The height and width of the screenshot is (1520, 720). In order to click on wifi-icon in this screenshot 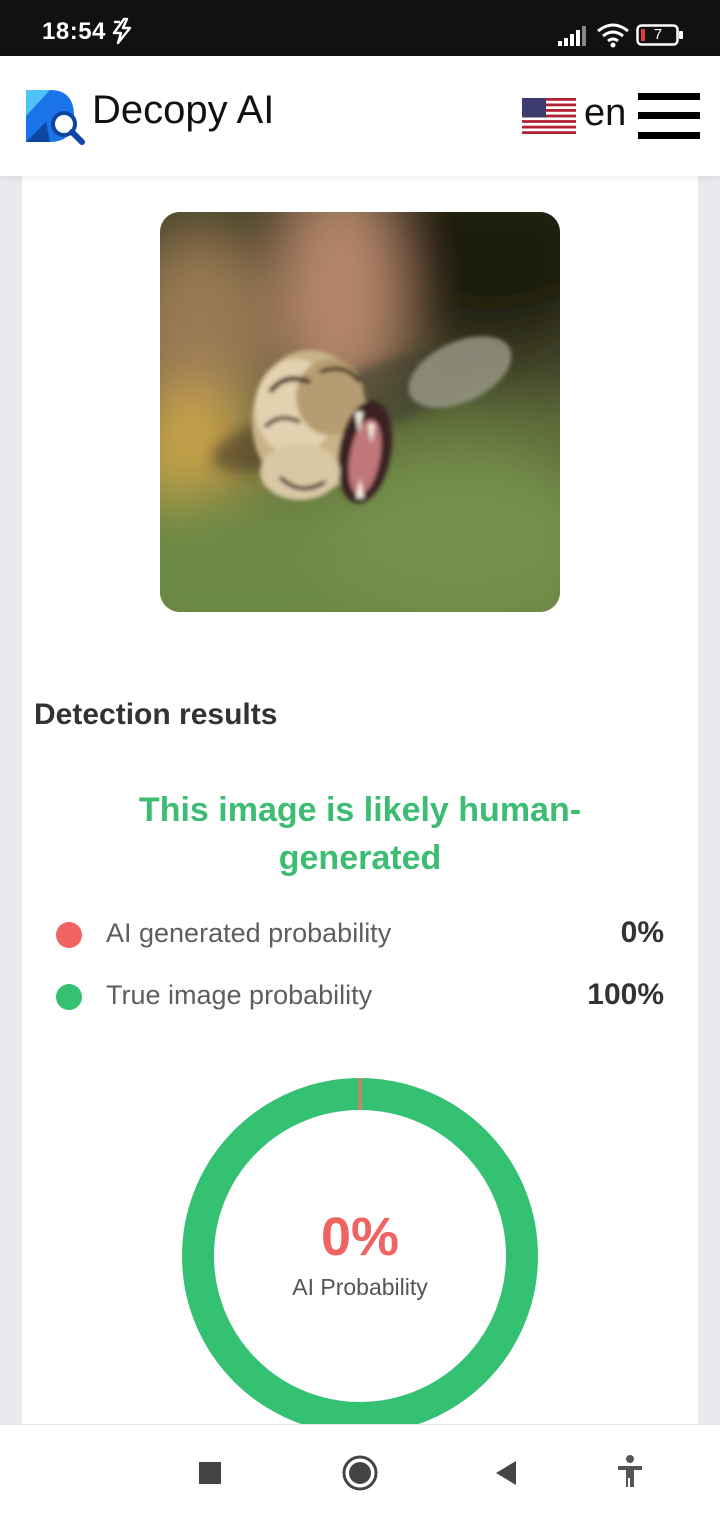, I will do `click(613, 35)`.